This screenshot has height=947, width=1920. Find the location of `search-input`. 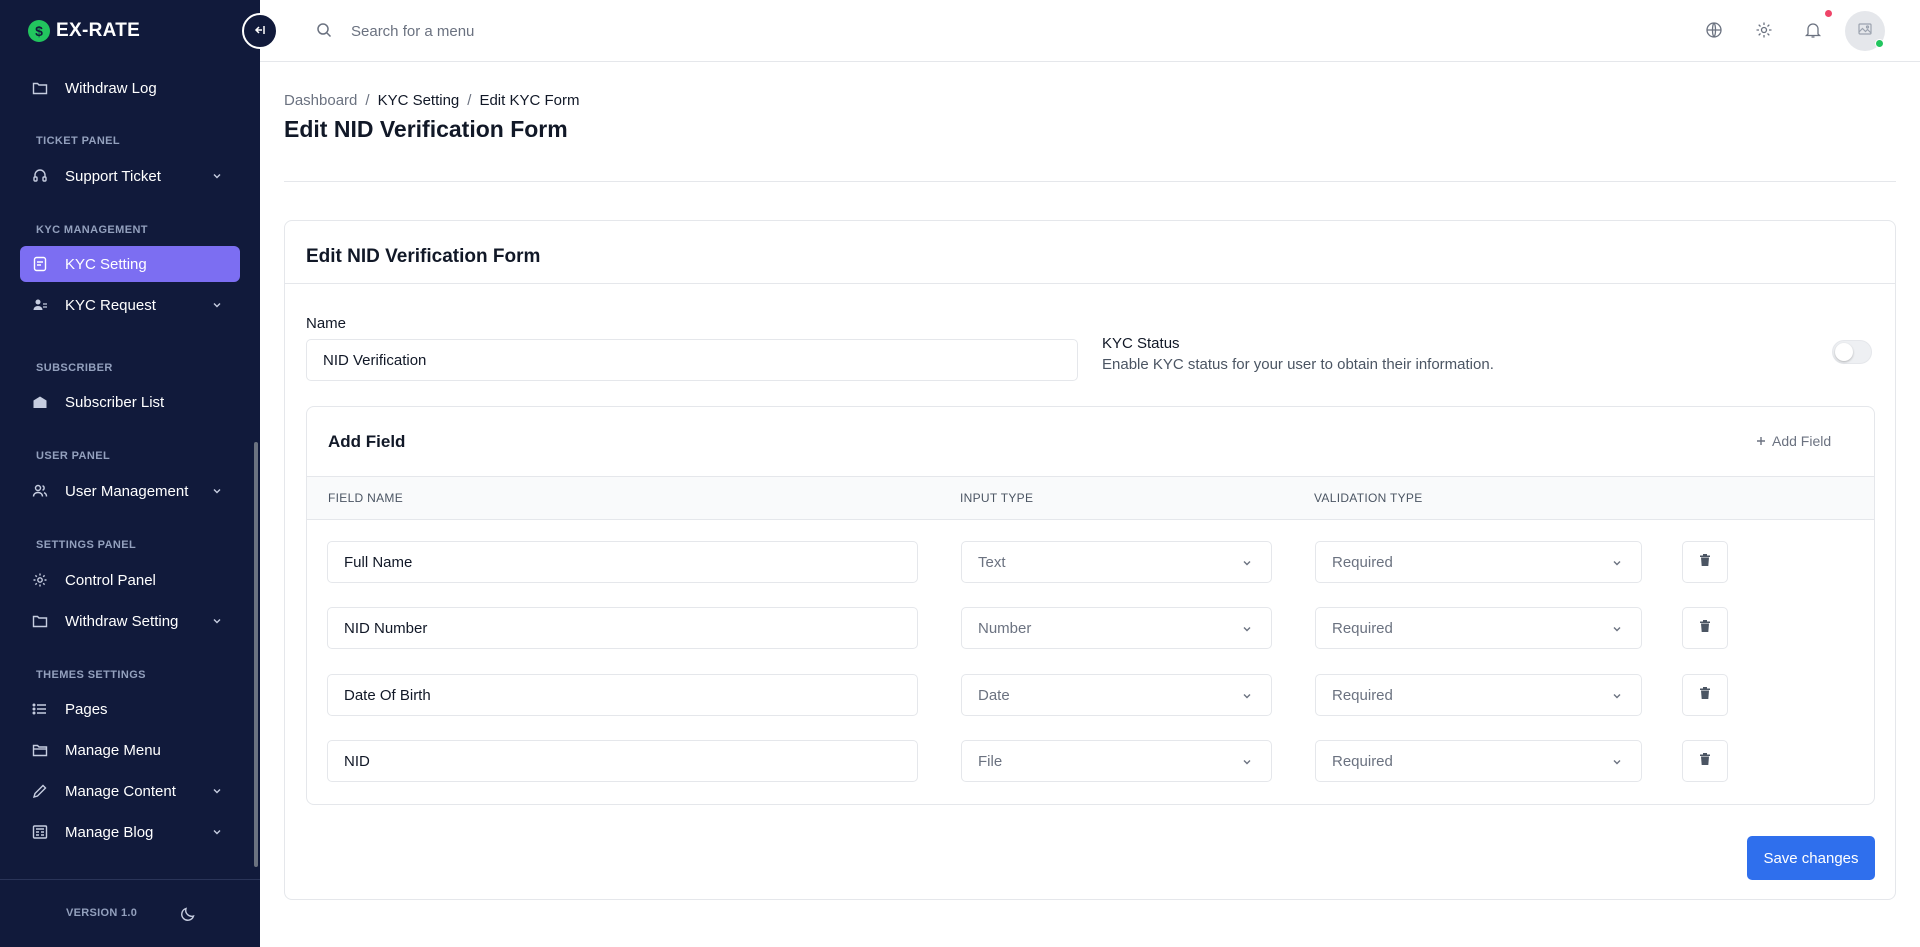

search-input is located at coordinates (551, 31).